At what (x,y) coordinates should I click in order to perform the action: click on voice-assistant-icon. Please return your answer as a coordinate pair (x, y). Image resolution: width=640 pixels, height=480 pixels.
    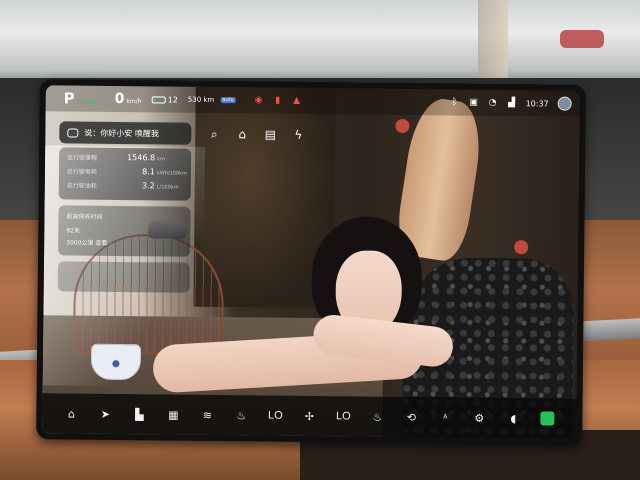
    Looking at the image, I should click on (73, 132).